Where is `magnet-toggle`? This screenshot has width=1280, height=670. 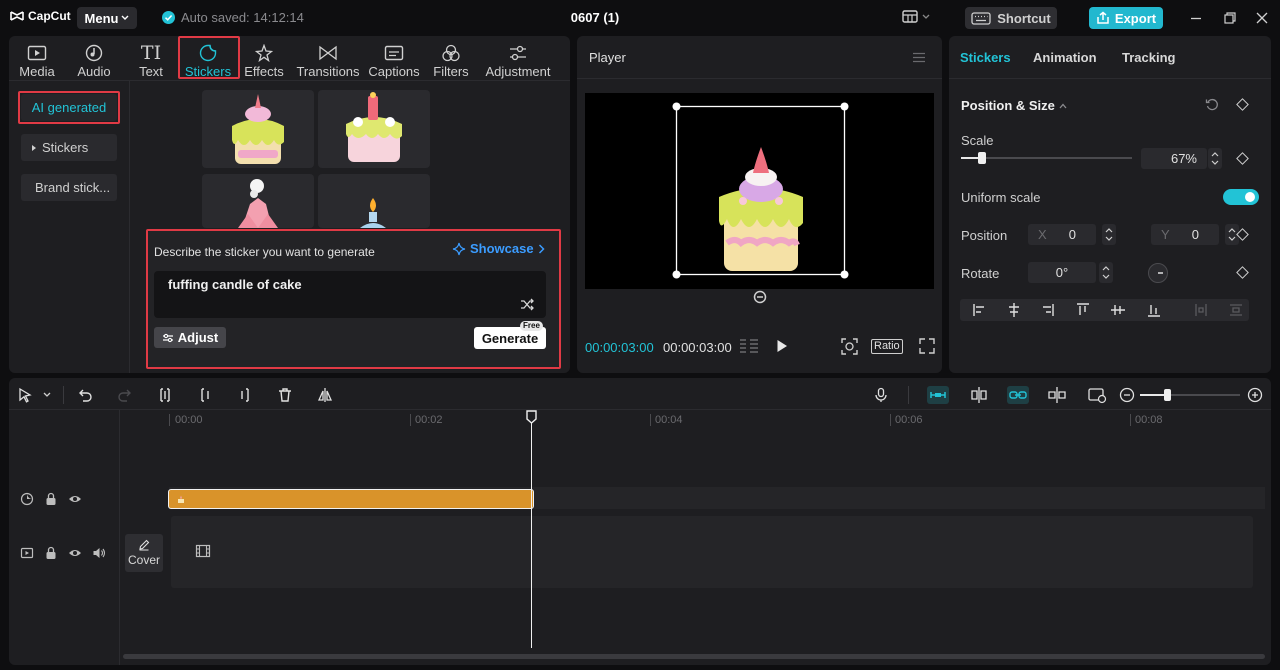 magnet-toggle is located at coordinates (938, 395).